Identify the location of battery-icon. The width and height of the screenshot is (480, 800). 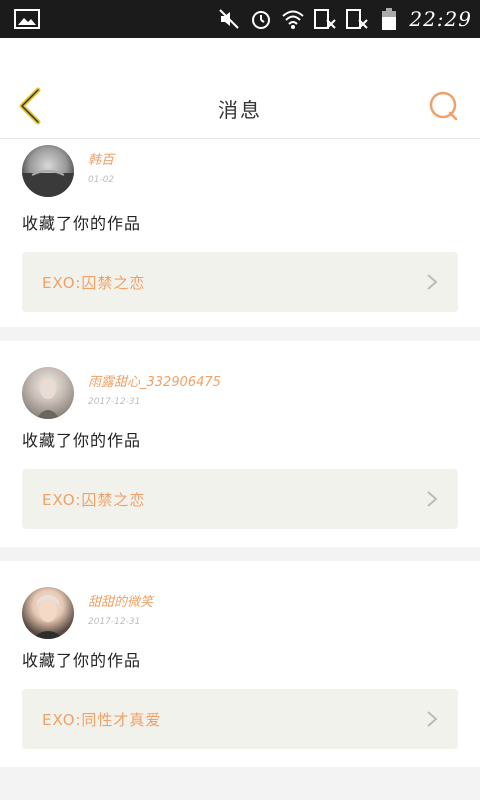
(389, 19).